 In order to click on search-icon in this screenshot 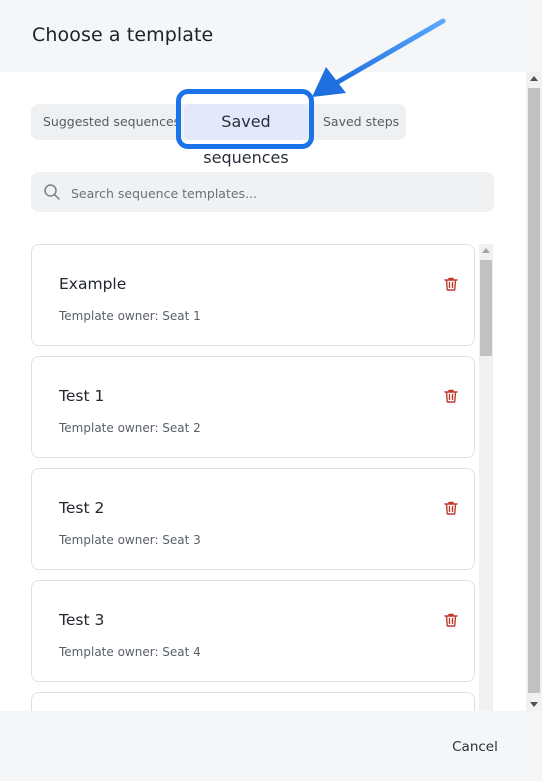, I will do `click(52, 192)`.